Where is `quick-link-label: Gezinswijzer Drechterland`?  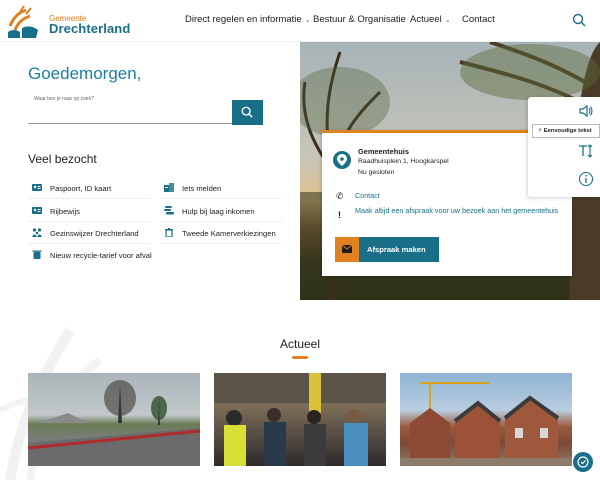
quick-link-label: Gezinswijzer Drechterland is located at coordinates (94, 233).